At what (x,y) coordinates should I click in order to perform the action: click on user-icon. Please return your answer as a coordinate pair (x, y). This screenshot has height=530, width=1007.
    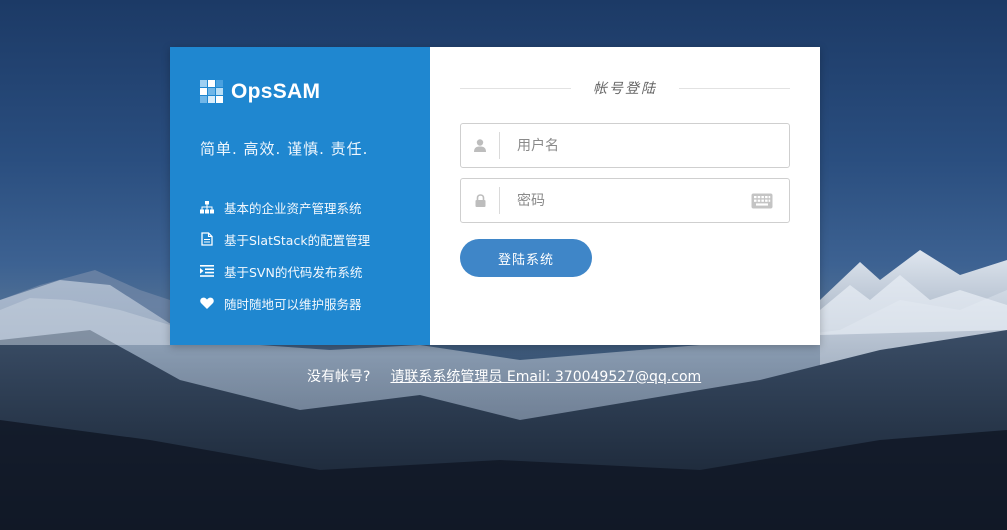
    Looking at the image, I should click on (480, 145).